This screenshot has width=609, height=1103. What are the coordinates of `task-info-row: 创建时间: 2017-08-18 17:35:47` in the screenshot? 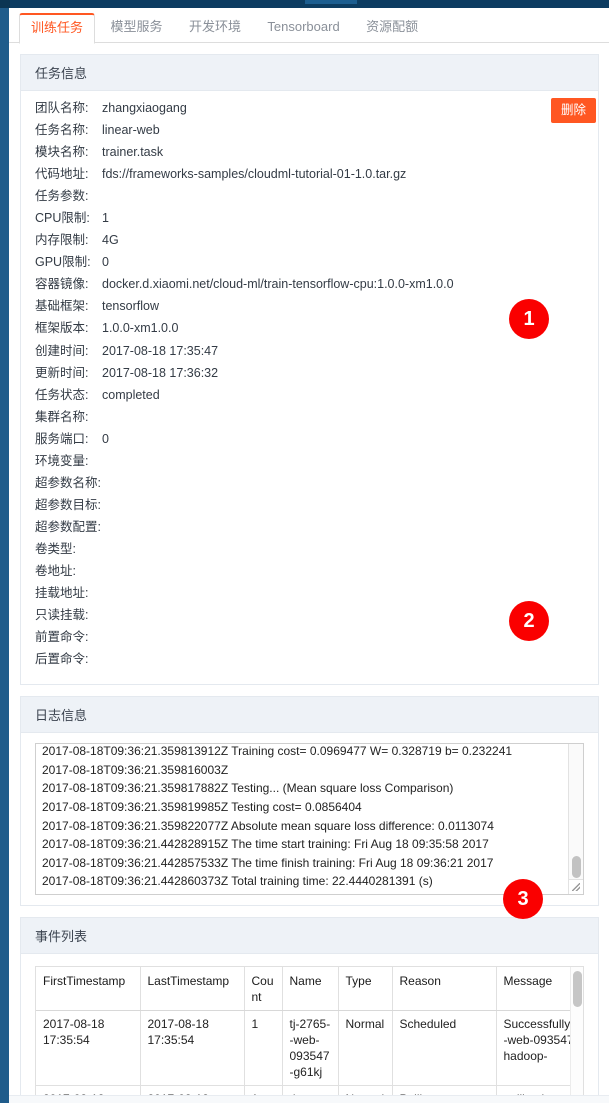 It's located at (309, 355).